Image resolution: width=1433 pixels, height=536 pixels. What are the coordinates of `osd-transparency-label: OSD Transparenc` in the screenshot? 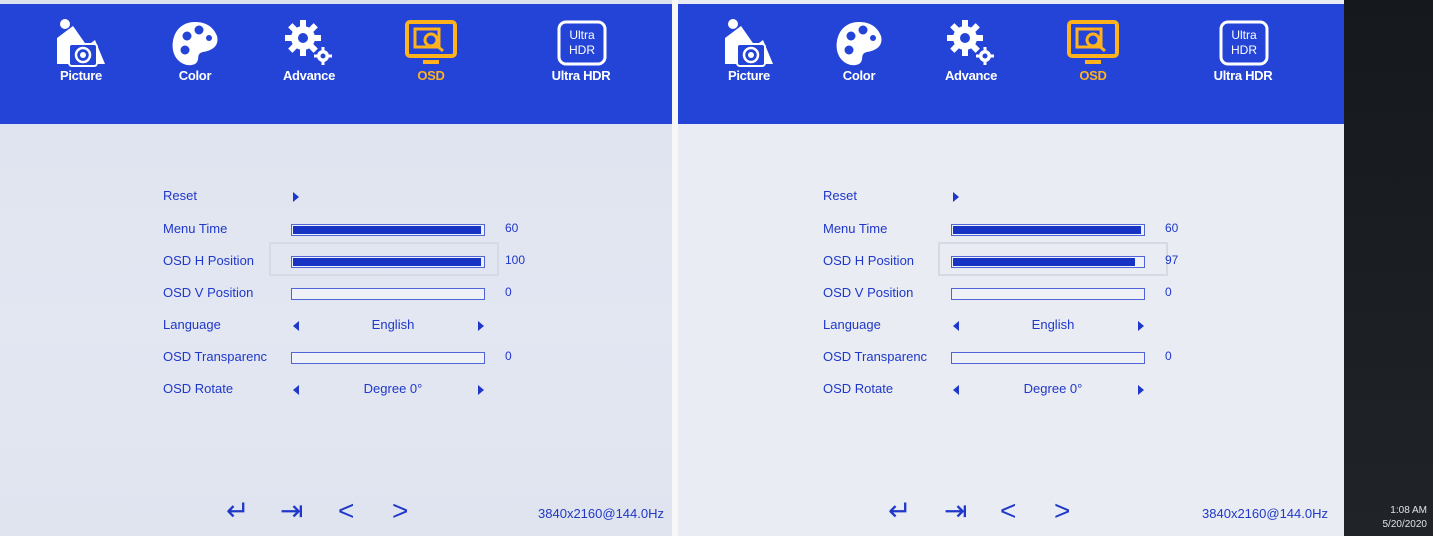 It's located at (875, 356).